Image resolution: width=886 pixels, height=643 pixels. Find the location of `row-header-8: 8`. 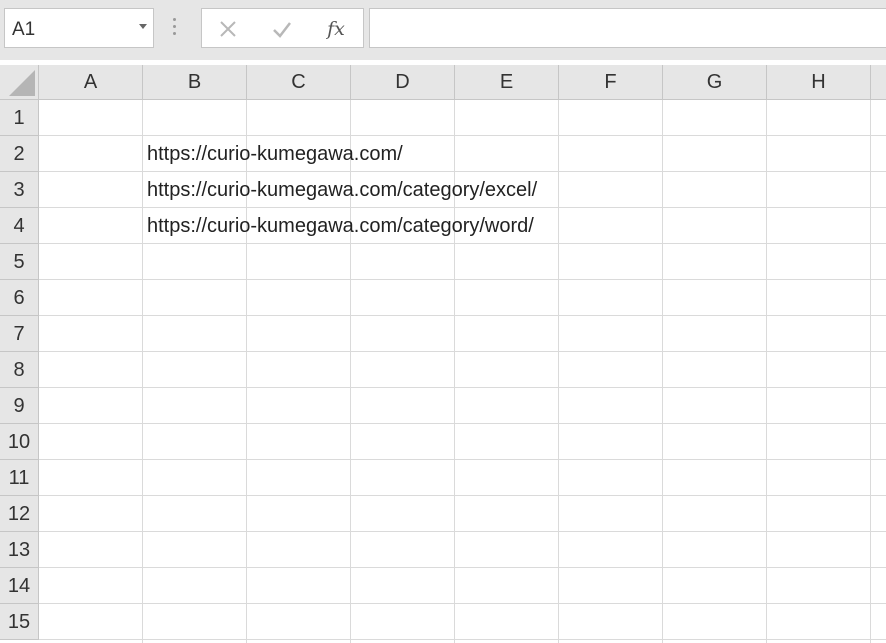

row-header-8: 8 is located at coordinates (19, 370).